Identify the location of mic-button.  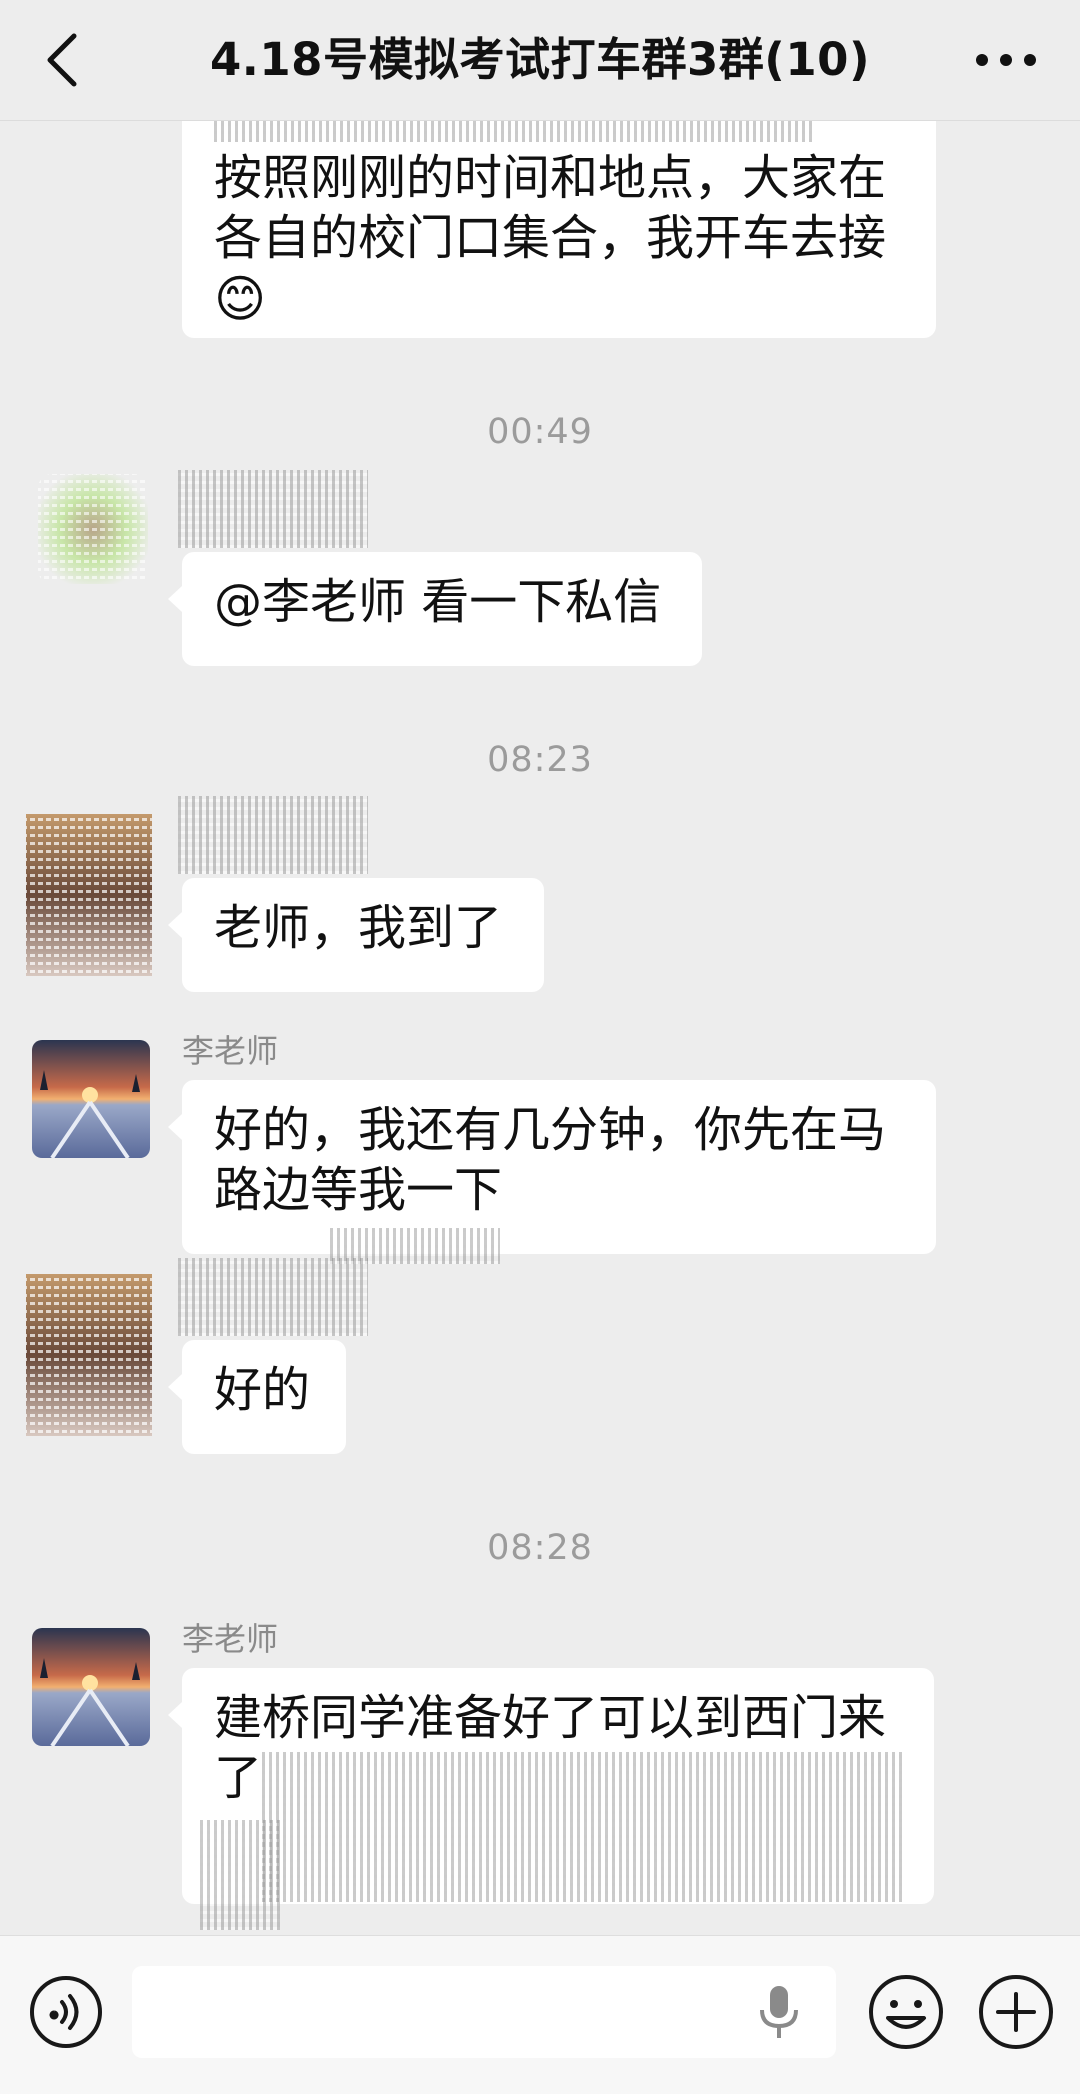
(779, 2012).